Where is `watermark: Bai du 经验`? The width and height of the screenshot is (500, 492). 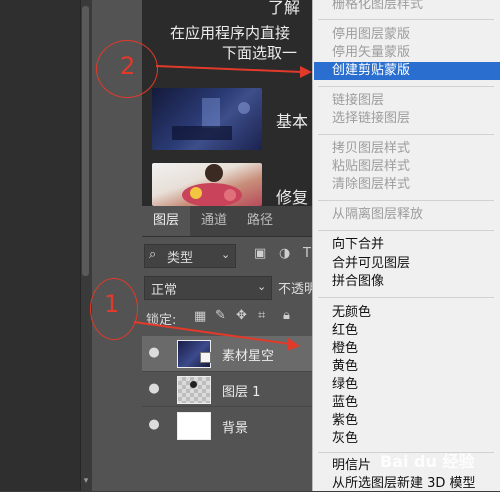 watermark: Bai du 经验 is located at coordinates (427, 461).